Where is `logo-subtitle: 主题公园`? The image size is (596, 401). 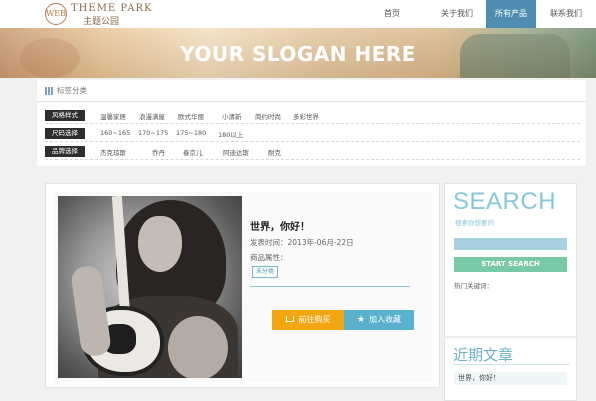
logo-subtitle: 主题公园 is located at coordinates (101, 22).